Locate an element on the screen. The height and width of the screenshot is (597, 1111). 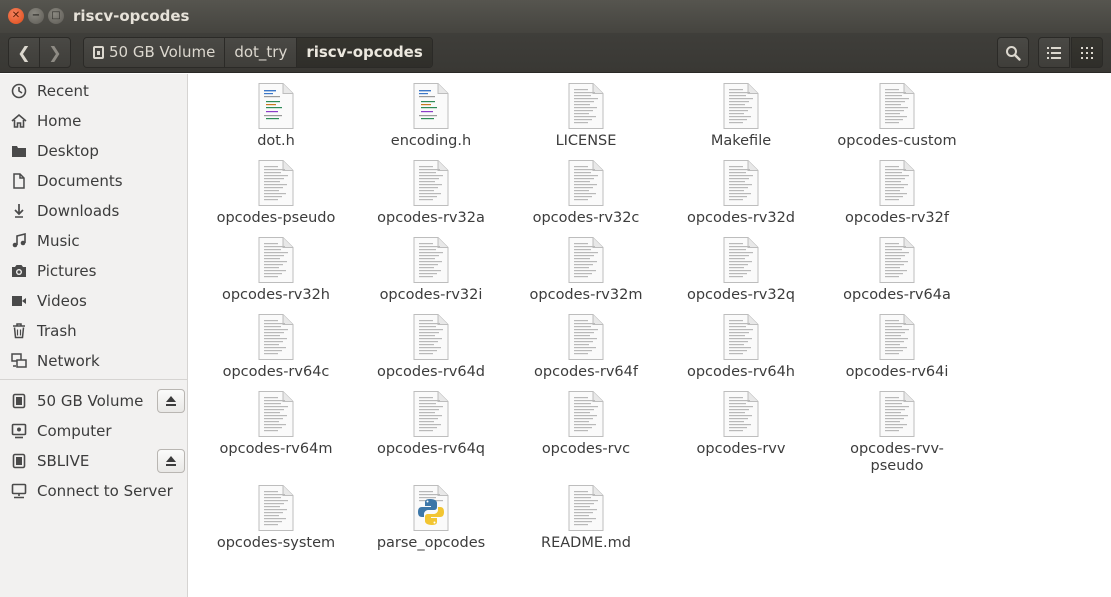
search-button is located at coordinates (1013, 52).